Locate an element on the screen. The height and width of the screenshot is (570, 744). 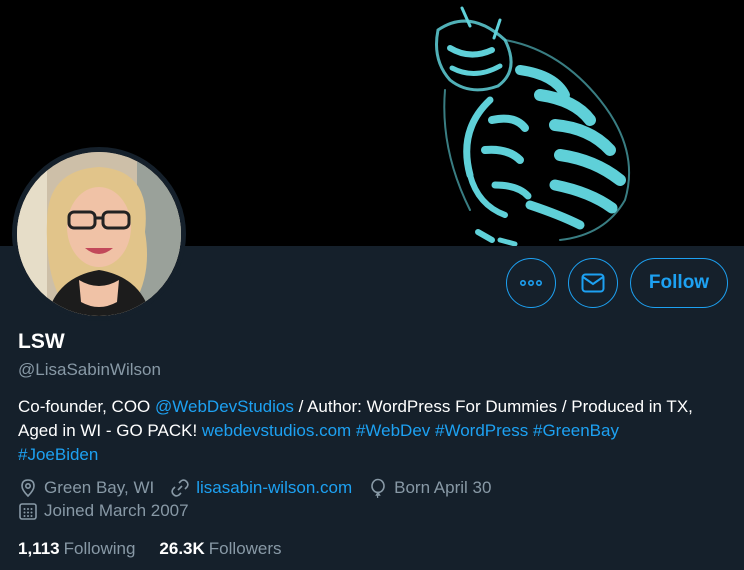
following-link: 1,113 Following is located at coordinates (76, 549).